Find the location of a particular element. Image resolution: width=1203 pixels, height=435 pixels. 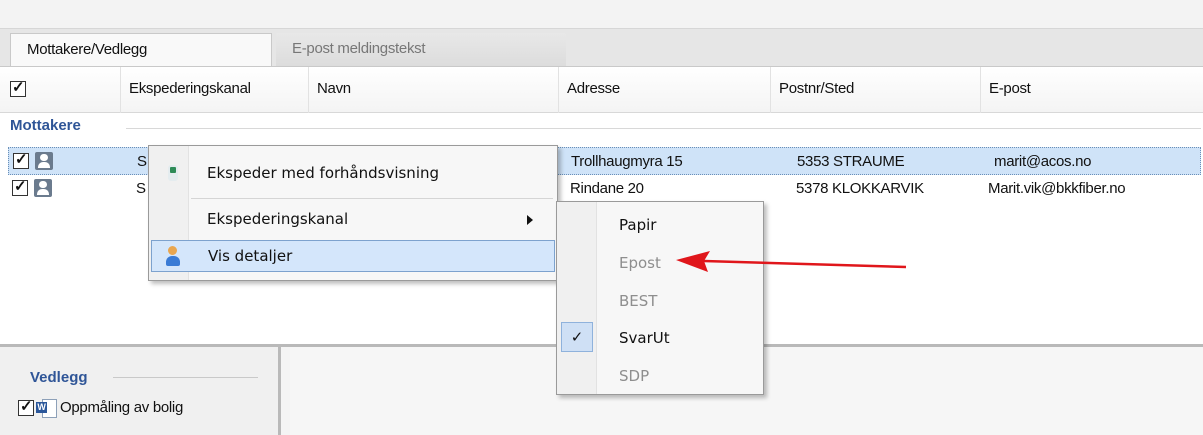

submenu-ekspederingskanal: Papir Epost BEST ✓ SvarUt SDP is located at coordinates (660, 298).